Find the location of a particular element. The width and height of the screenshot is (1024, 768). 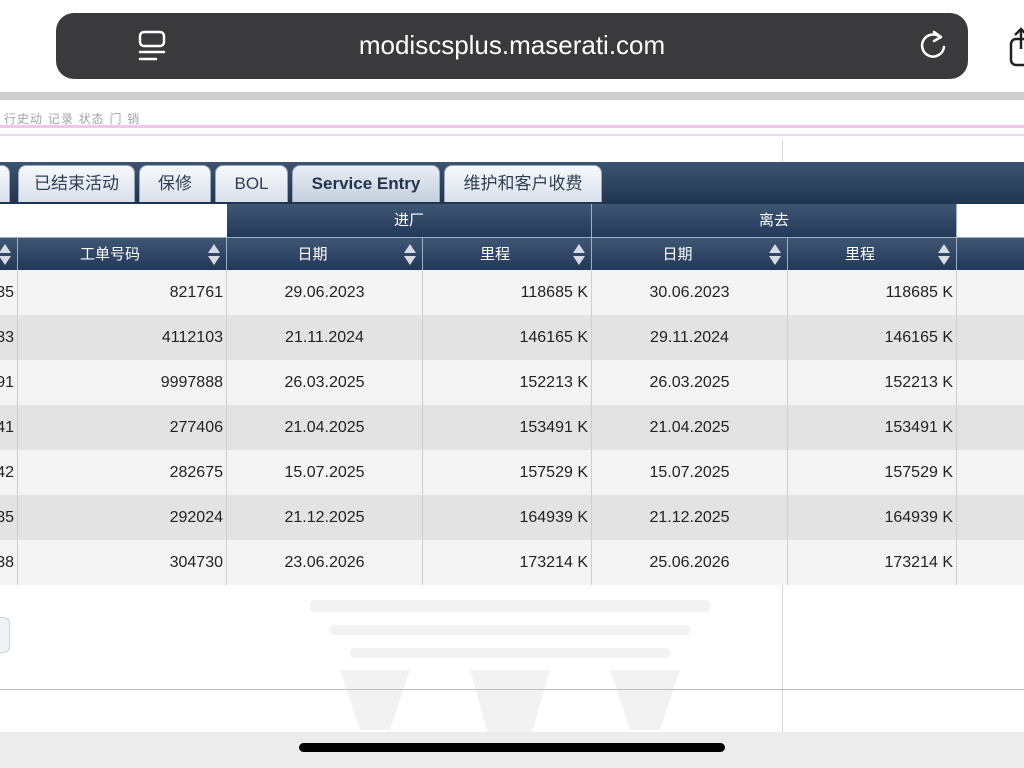

entry-date-cell: 21.12.2025 is located at coordinates (325, 517).